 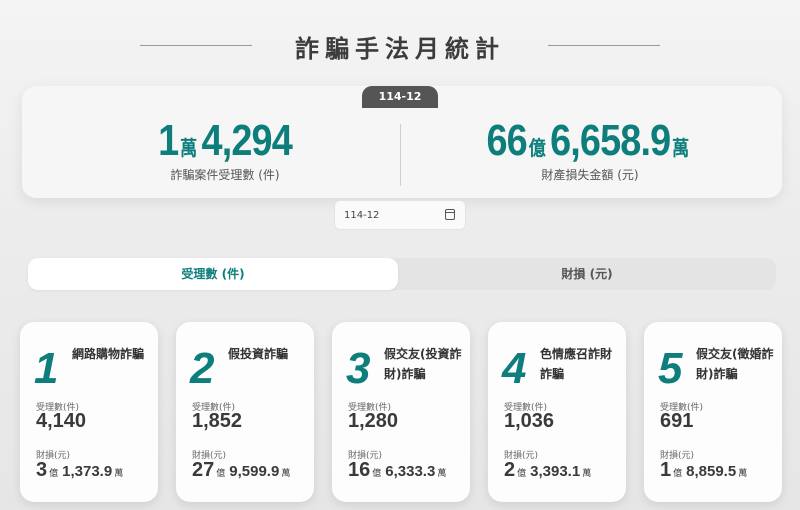 What do you see at coordinates (704, 470) in the screenshot?
I see `loss-value: 1 億 8,859.5 萬` at bounding box center [704, 470].